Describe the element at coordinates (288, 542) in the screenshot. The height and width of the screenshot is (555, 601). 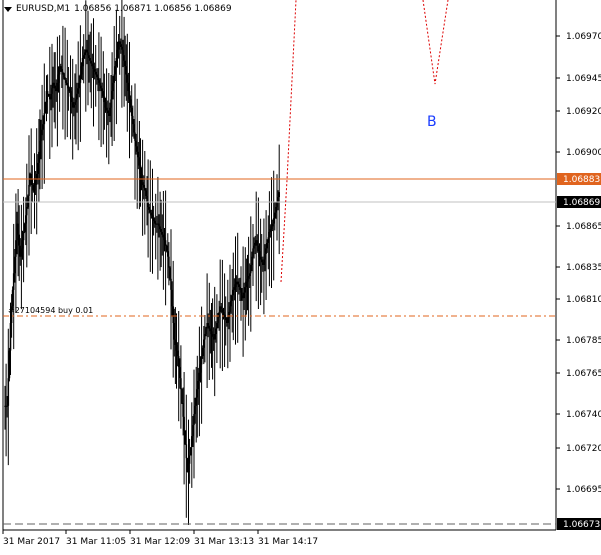
I see `time-label: 31 Mar 14:17` at that location.